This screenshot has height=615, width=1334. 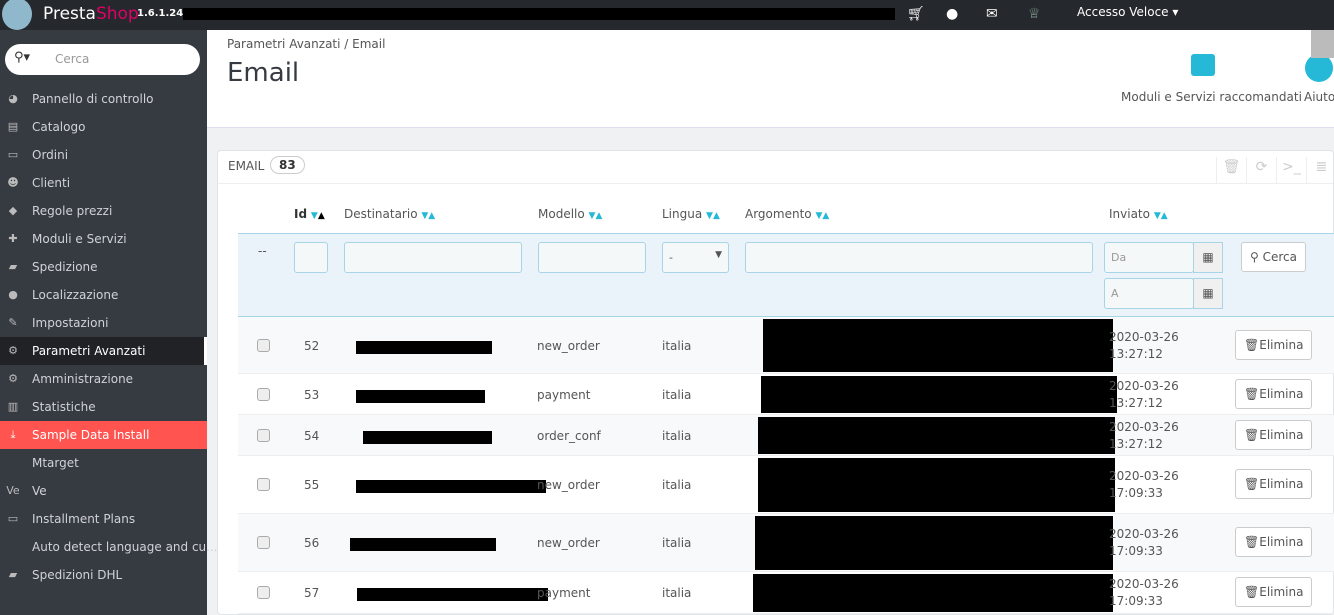 What do you see at coordinates (1256, 257) in the screenshot?
I see `search-icon: ⚲` at bounding box center [1256, 257].